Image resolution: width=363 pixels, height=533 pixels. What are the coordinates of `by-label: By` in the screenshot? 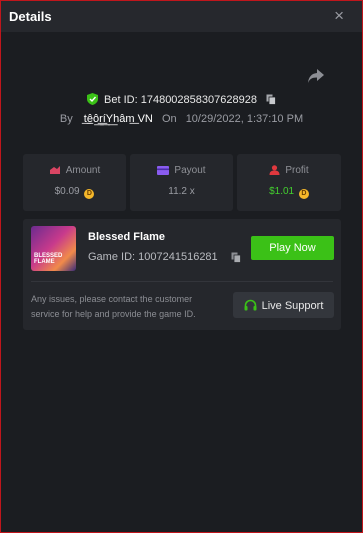 It's located at (66, 119).